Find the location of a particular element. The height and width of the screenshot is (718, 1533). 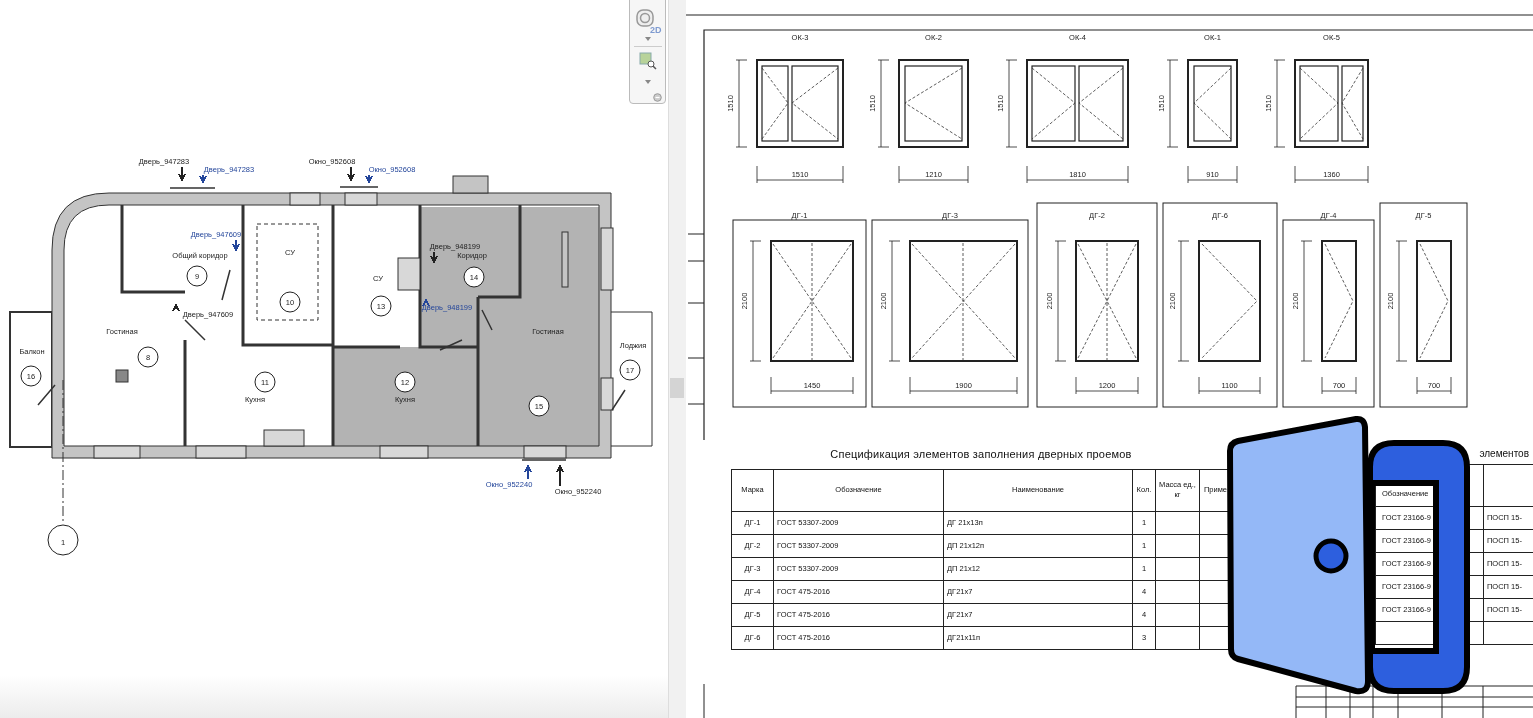

scroll-thumb is located at coordinates (677, 388).